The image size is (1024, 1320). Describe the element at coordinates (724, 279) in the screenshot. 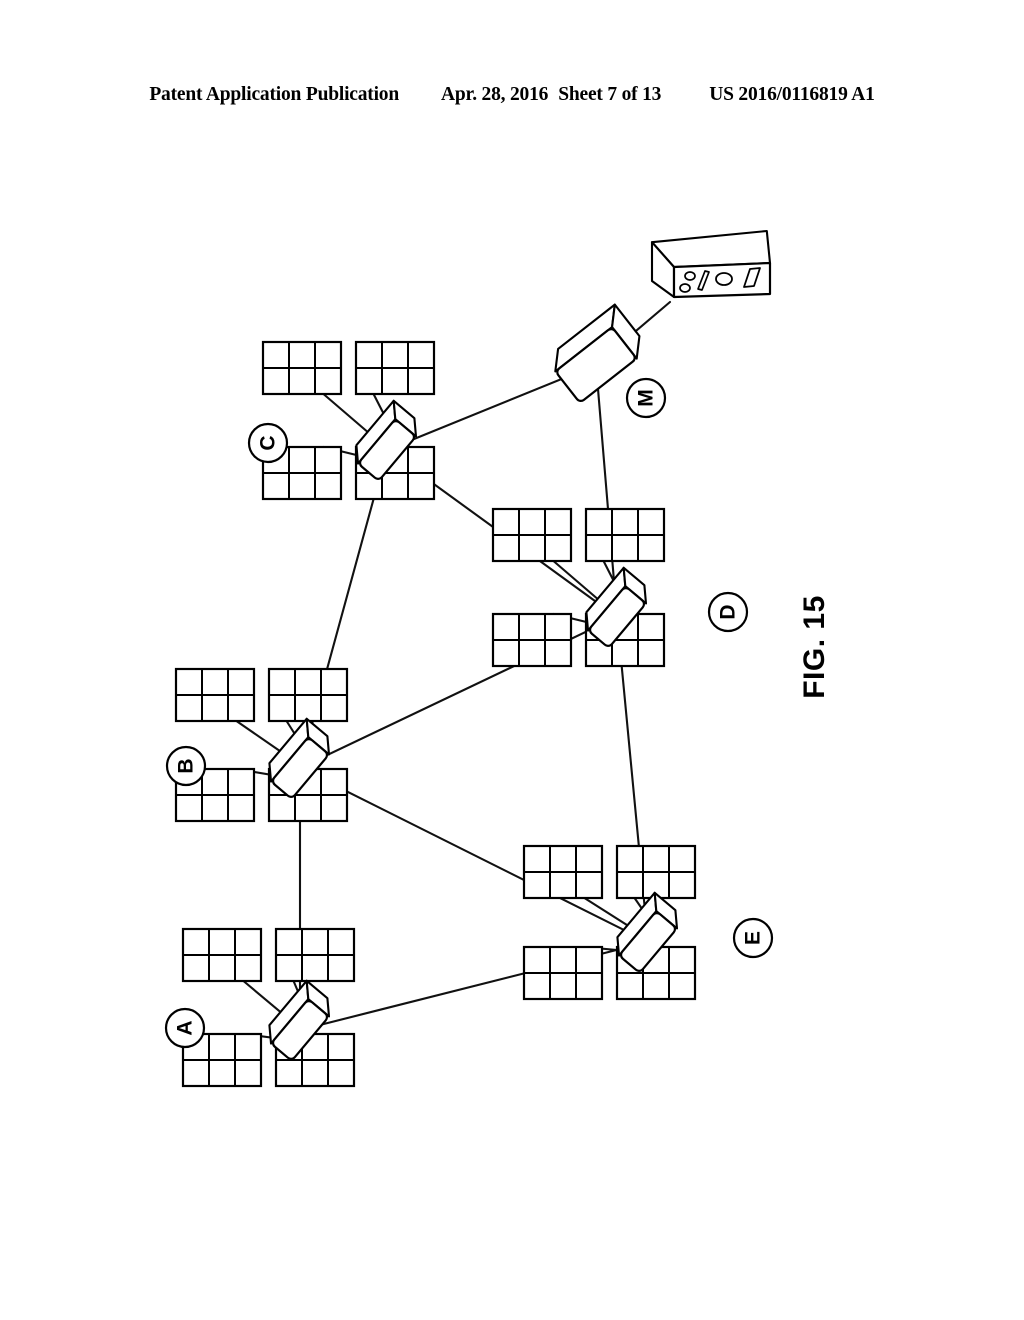

I see `appliance-power-icon` at that location.